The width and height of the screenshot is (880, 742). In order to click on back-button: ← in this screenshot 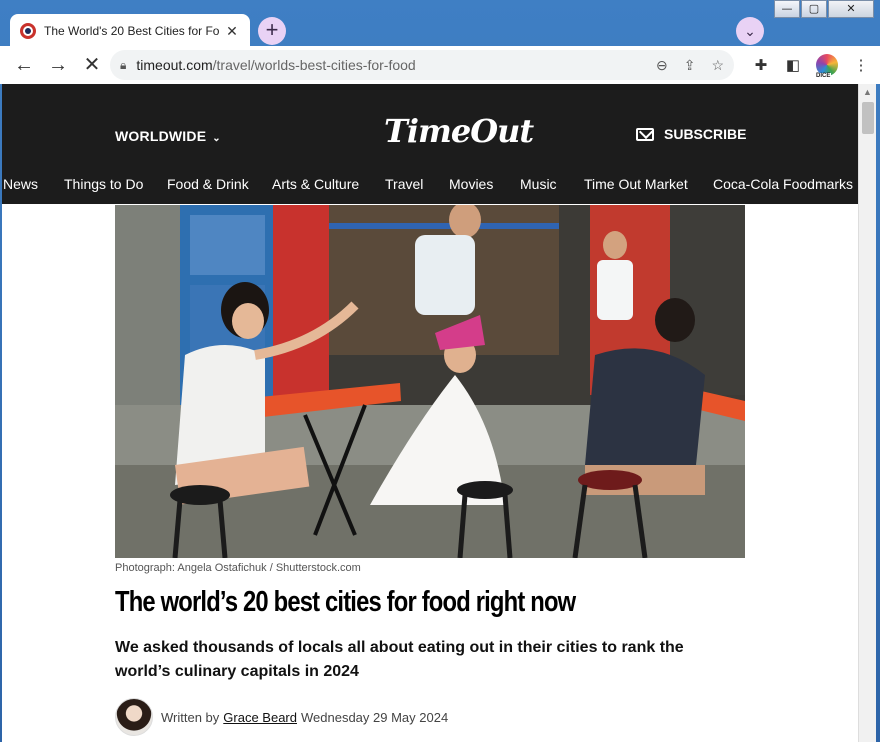, I will do `click(24, 65)`.